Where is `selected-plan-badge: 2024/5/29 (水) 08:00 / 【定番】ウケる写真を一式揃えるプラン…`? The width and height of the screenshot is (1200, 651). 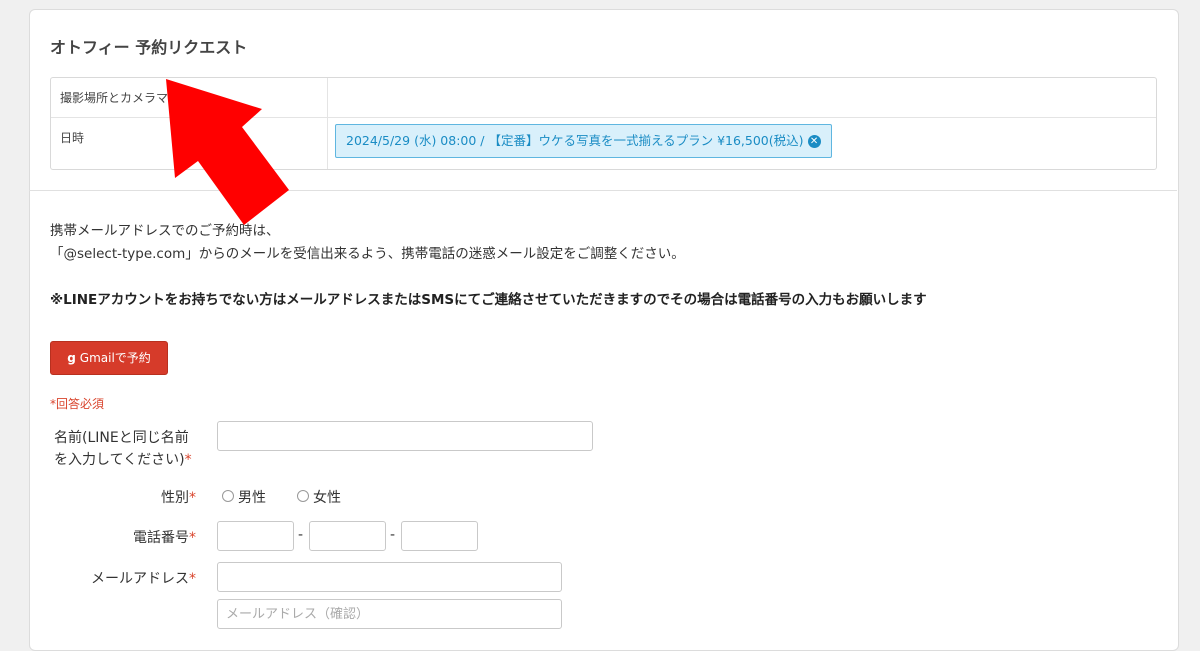 selected-plan-badge: 2024/5/29 (水) 08:00 / 【定番】ウケる写真を一式揃えるプラン… is located at coordinates (583, 141).